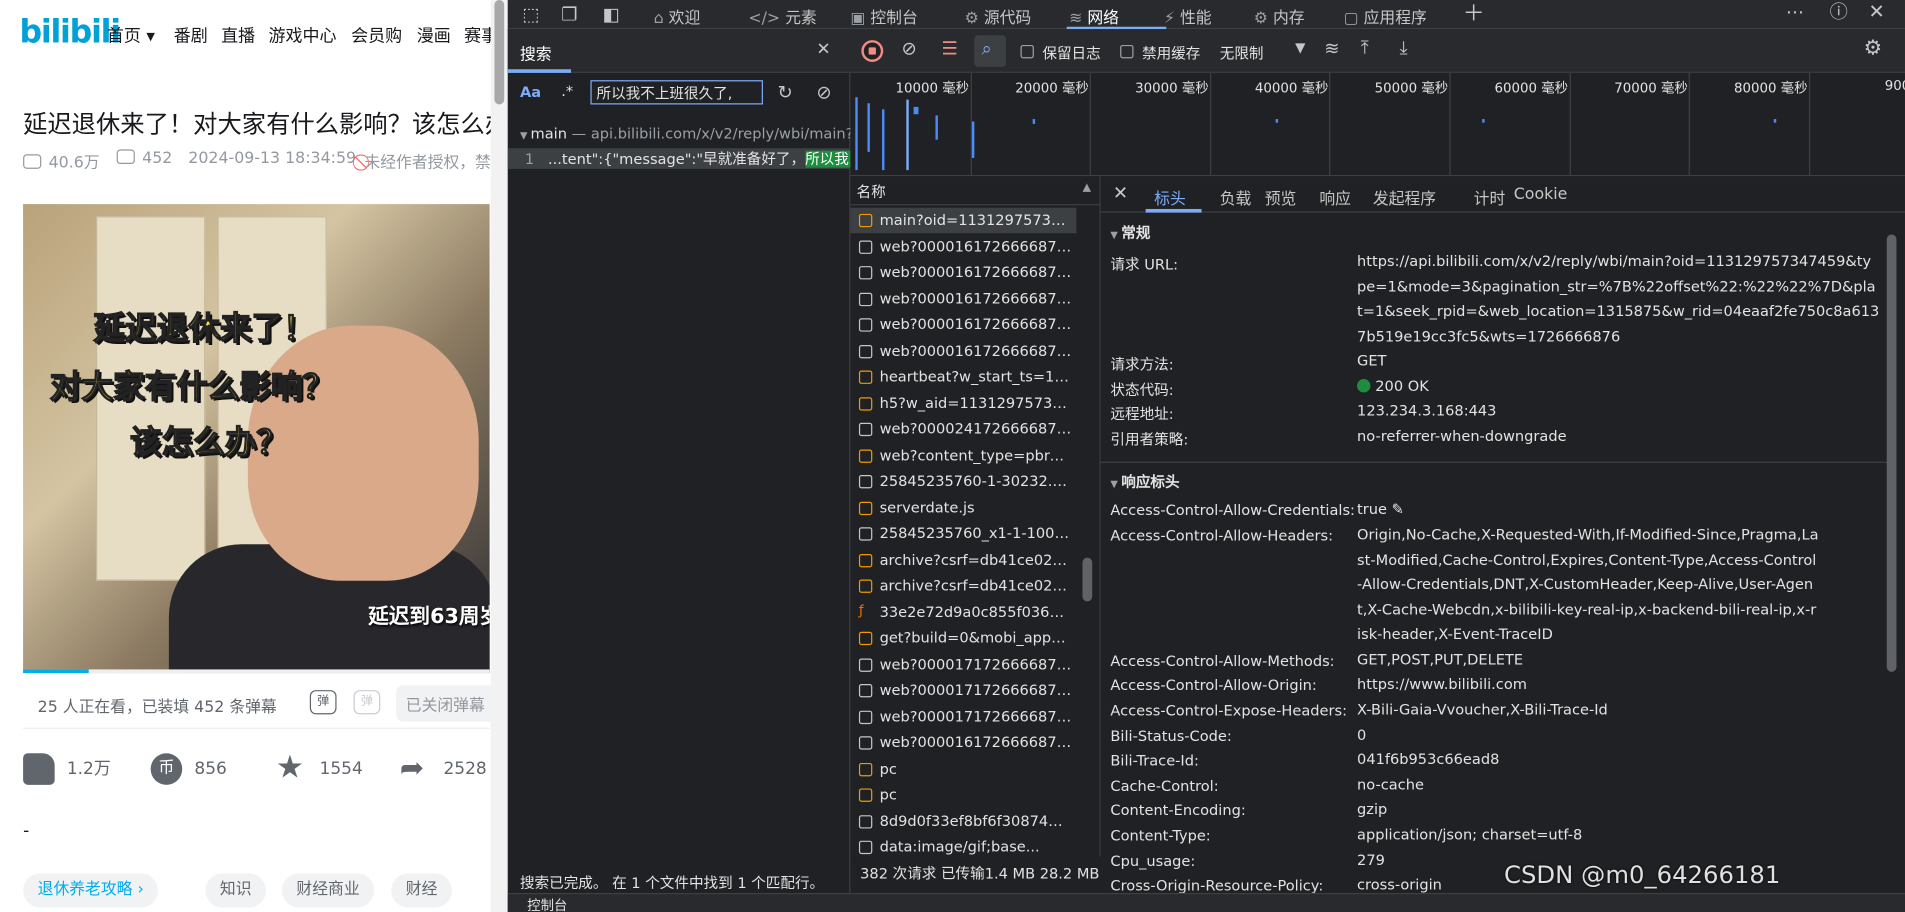 The width and height of the screenshot is (1905, 912). Describe the element at coordinates (823, 49) in the screenshot. I see `close-search-icon: ✕` at that location.